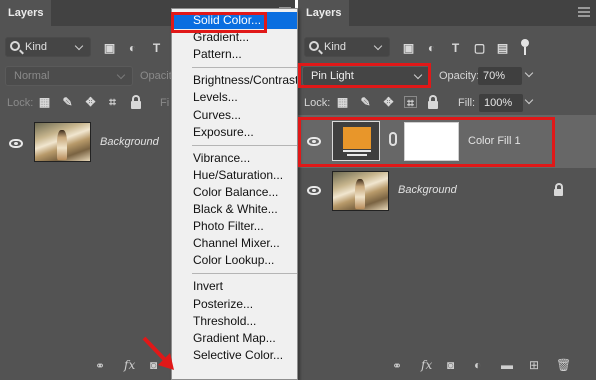 The image size is (596, 380). I want to click on new-adjustment-layer-icon: ◐, so click(477, 365).